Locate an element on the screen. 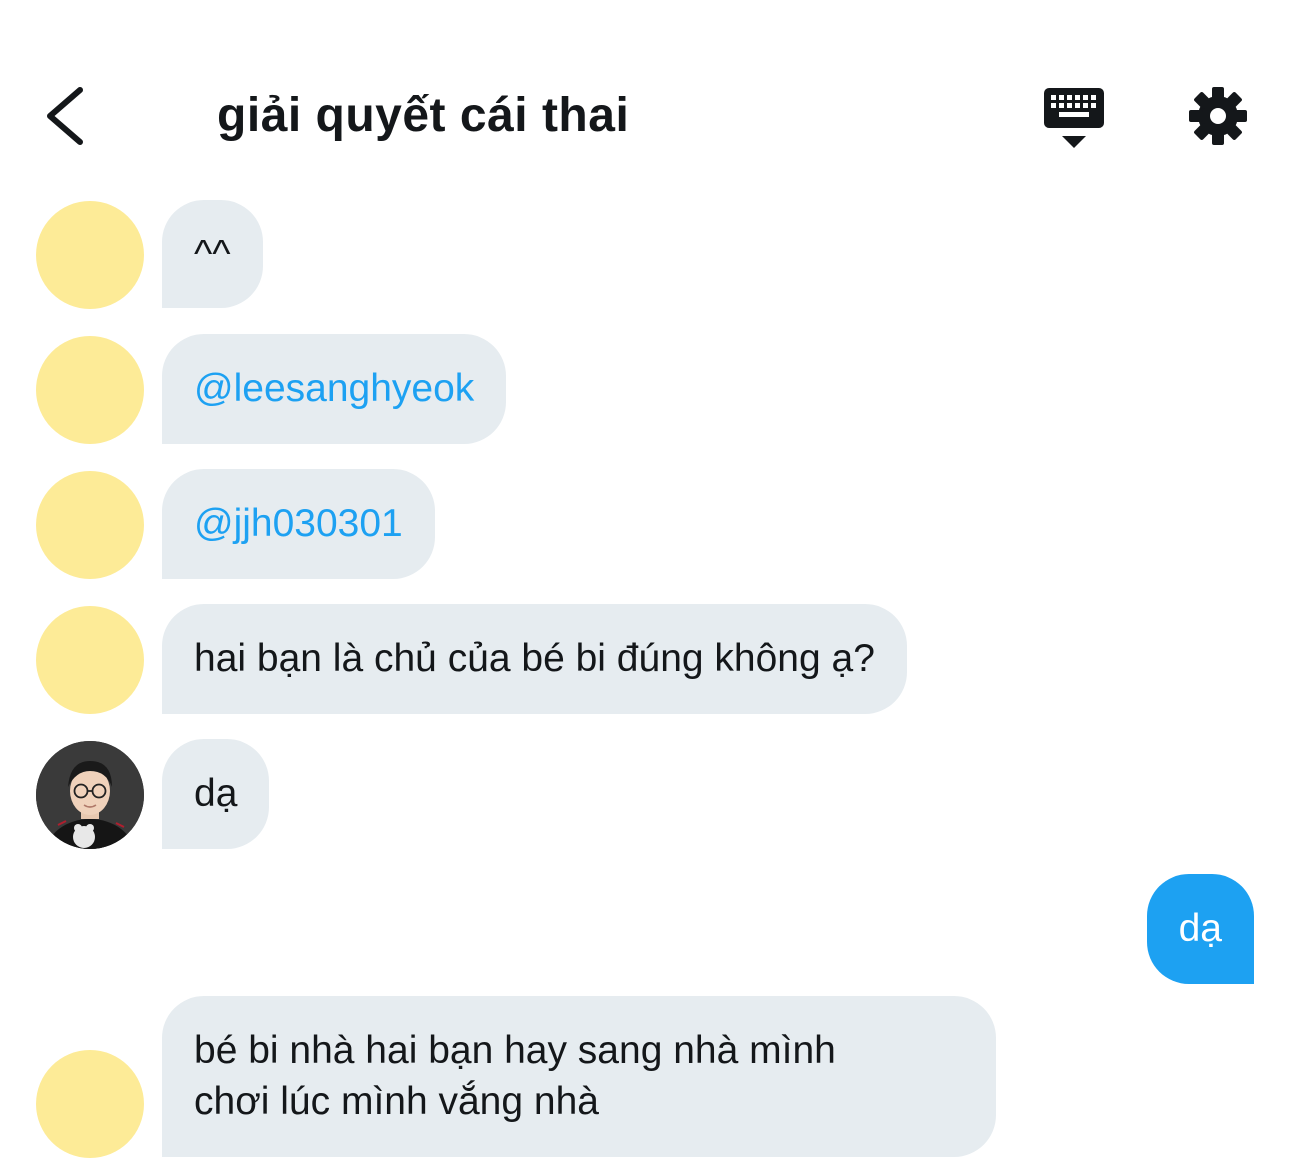  chevron-left-icon is located at coordinates (65, 116).